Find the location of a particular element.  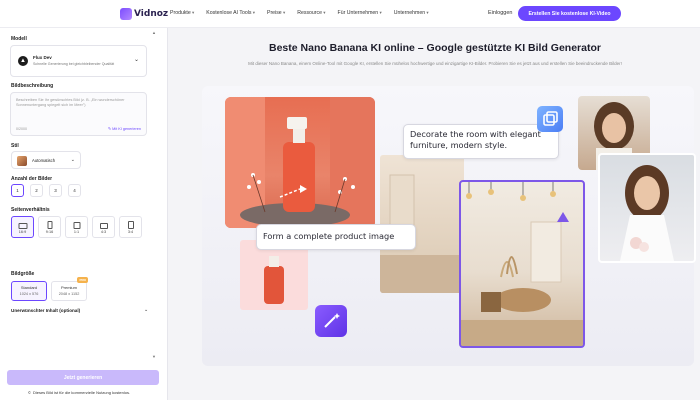

ratio-option-16-9: 16:9 is located at coordinates (22, 227).